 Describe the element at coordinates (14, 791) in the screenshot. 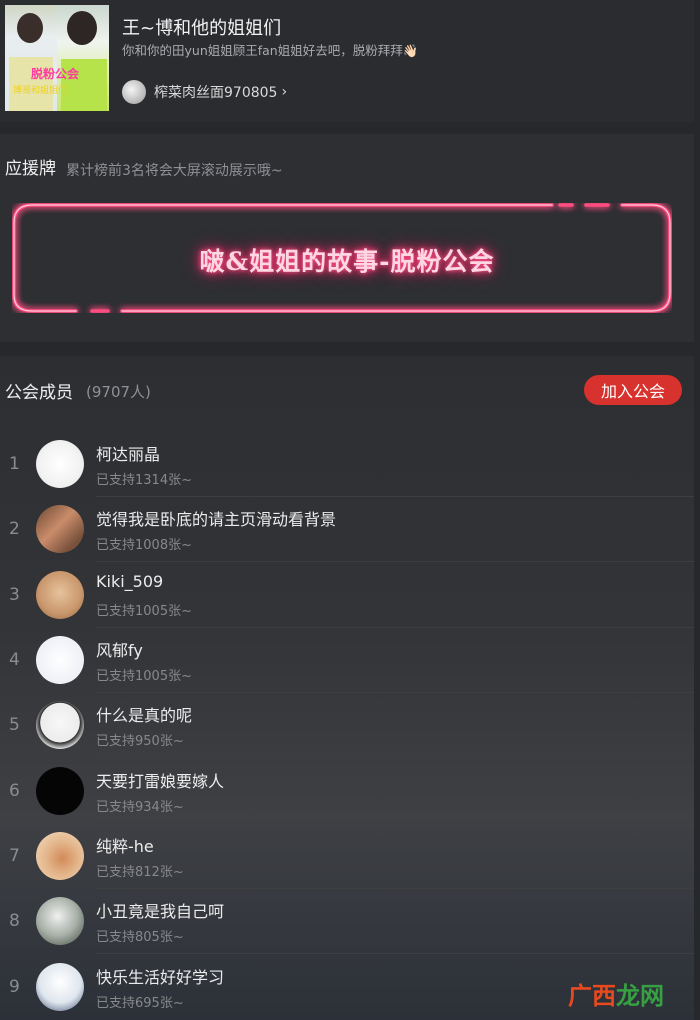

I see `member-rank: 6` at that location.